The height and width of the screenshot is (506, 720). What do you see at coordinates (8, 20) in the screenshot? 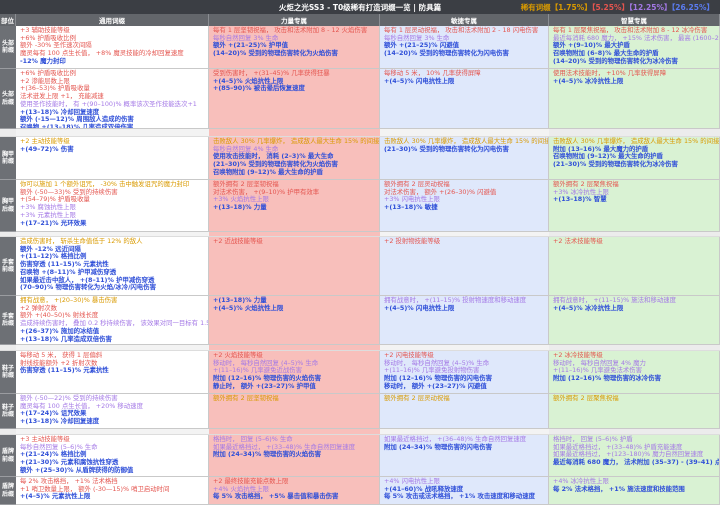
I see `column-header-slot: 部位` at bounding box center [8, 20].